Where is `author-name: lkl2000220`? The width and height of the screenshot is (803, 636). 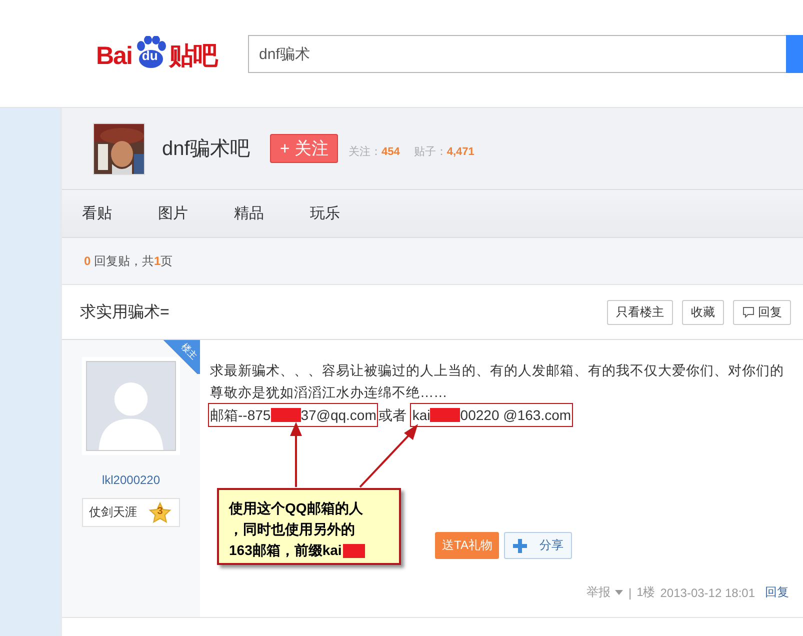 author-name: lkl2000220 is located at coordinates (131, 480).